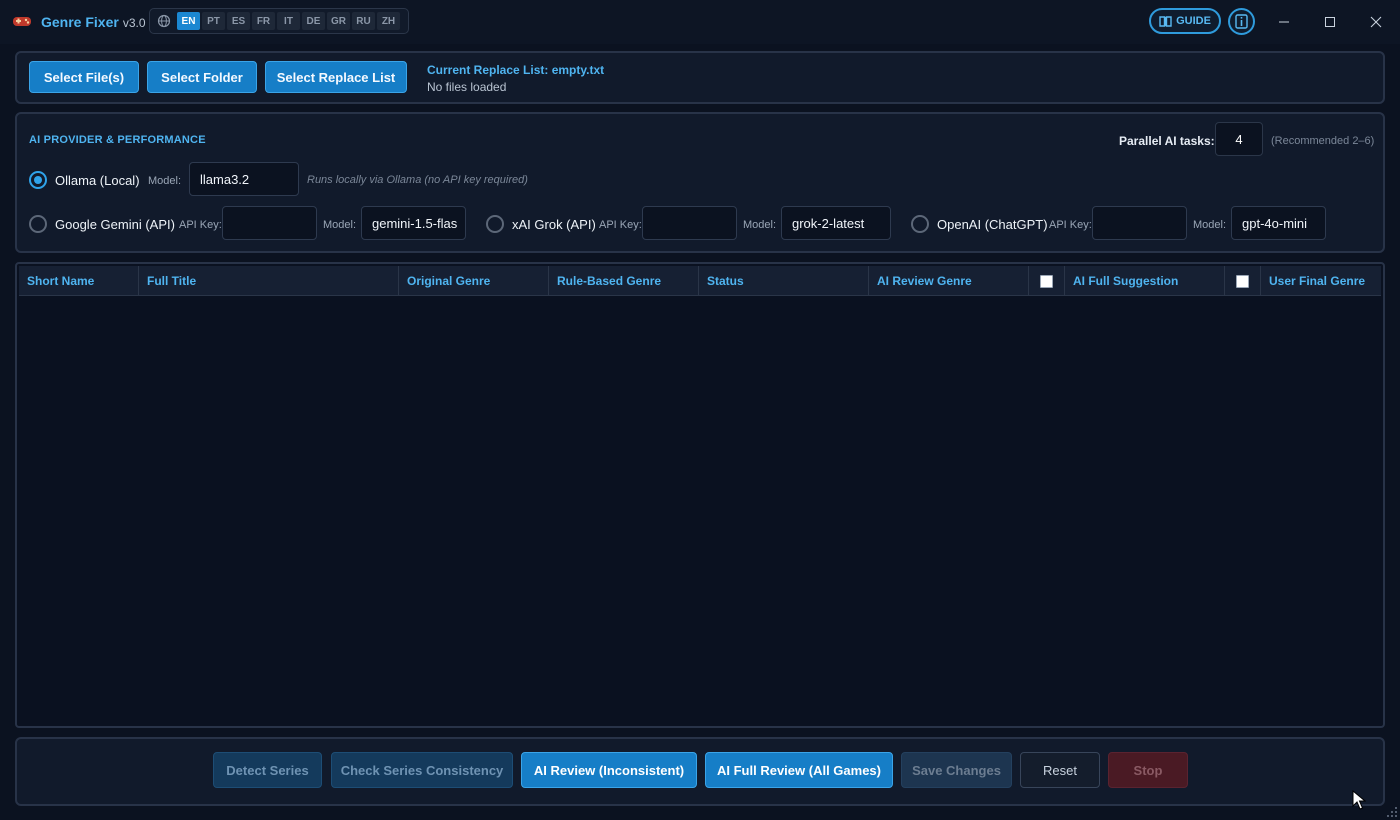 The width and height of the screenshot is (1400, 820). Describe the element at coordinates (609, 770) in the screenshot. I see `ai-review-button: AI Review (Inconsistent)` at that location.